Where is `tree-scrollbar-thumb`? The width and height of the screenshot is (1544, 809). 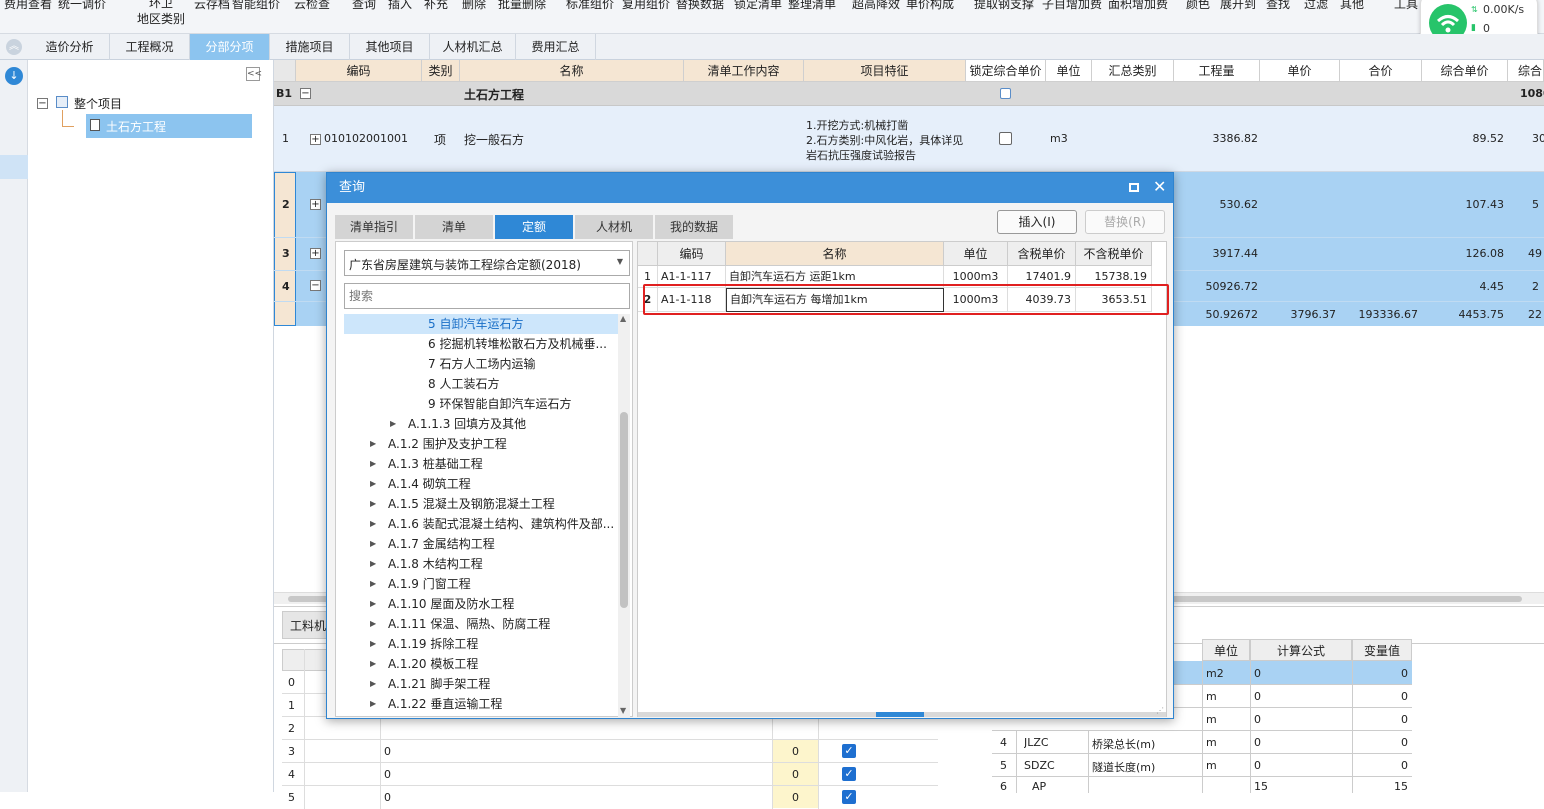
tree-scrollbar-thumb is located at coordinates (624, 510).